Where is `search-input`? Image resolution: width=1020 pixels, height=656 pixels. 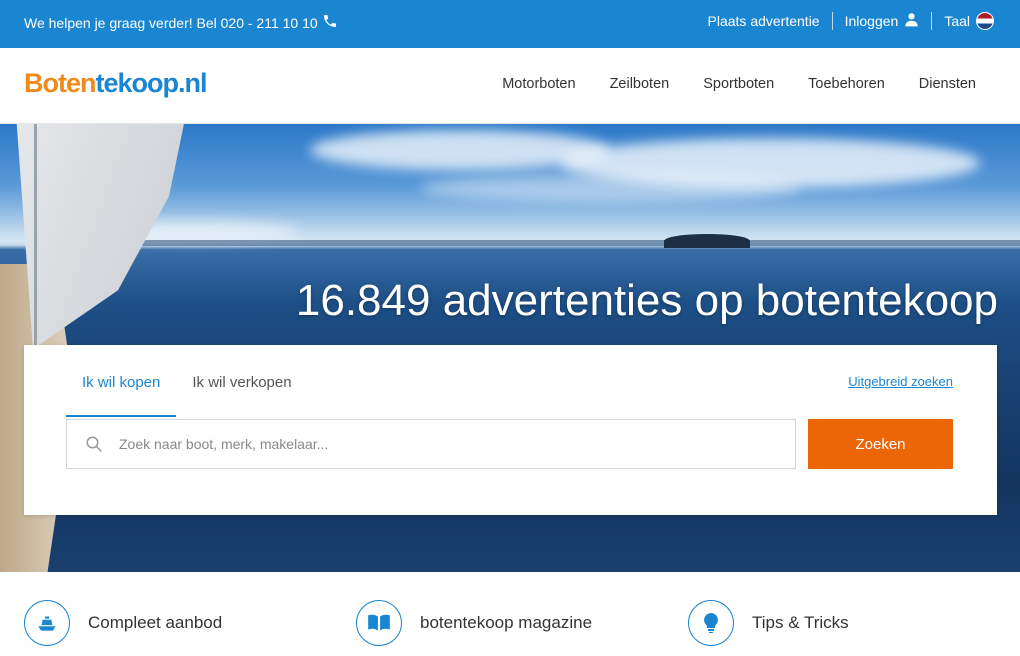 search-input is located at coordinates (457, 444).